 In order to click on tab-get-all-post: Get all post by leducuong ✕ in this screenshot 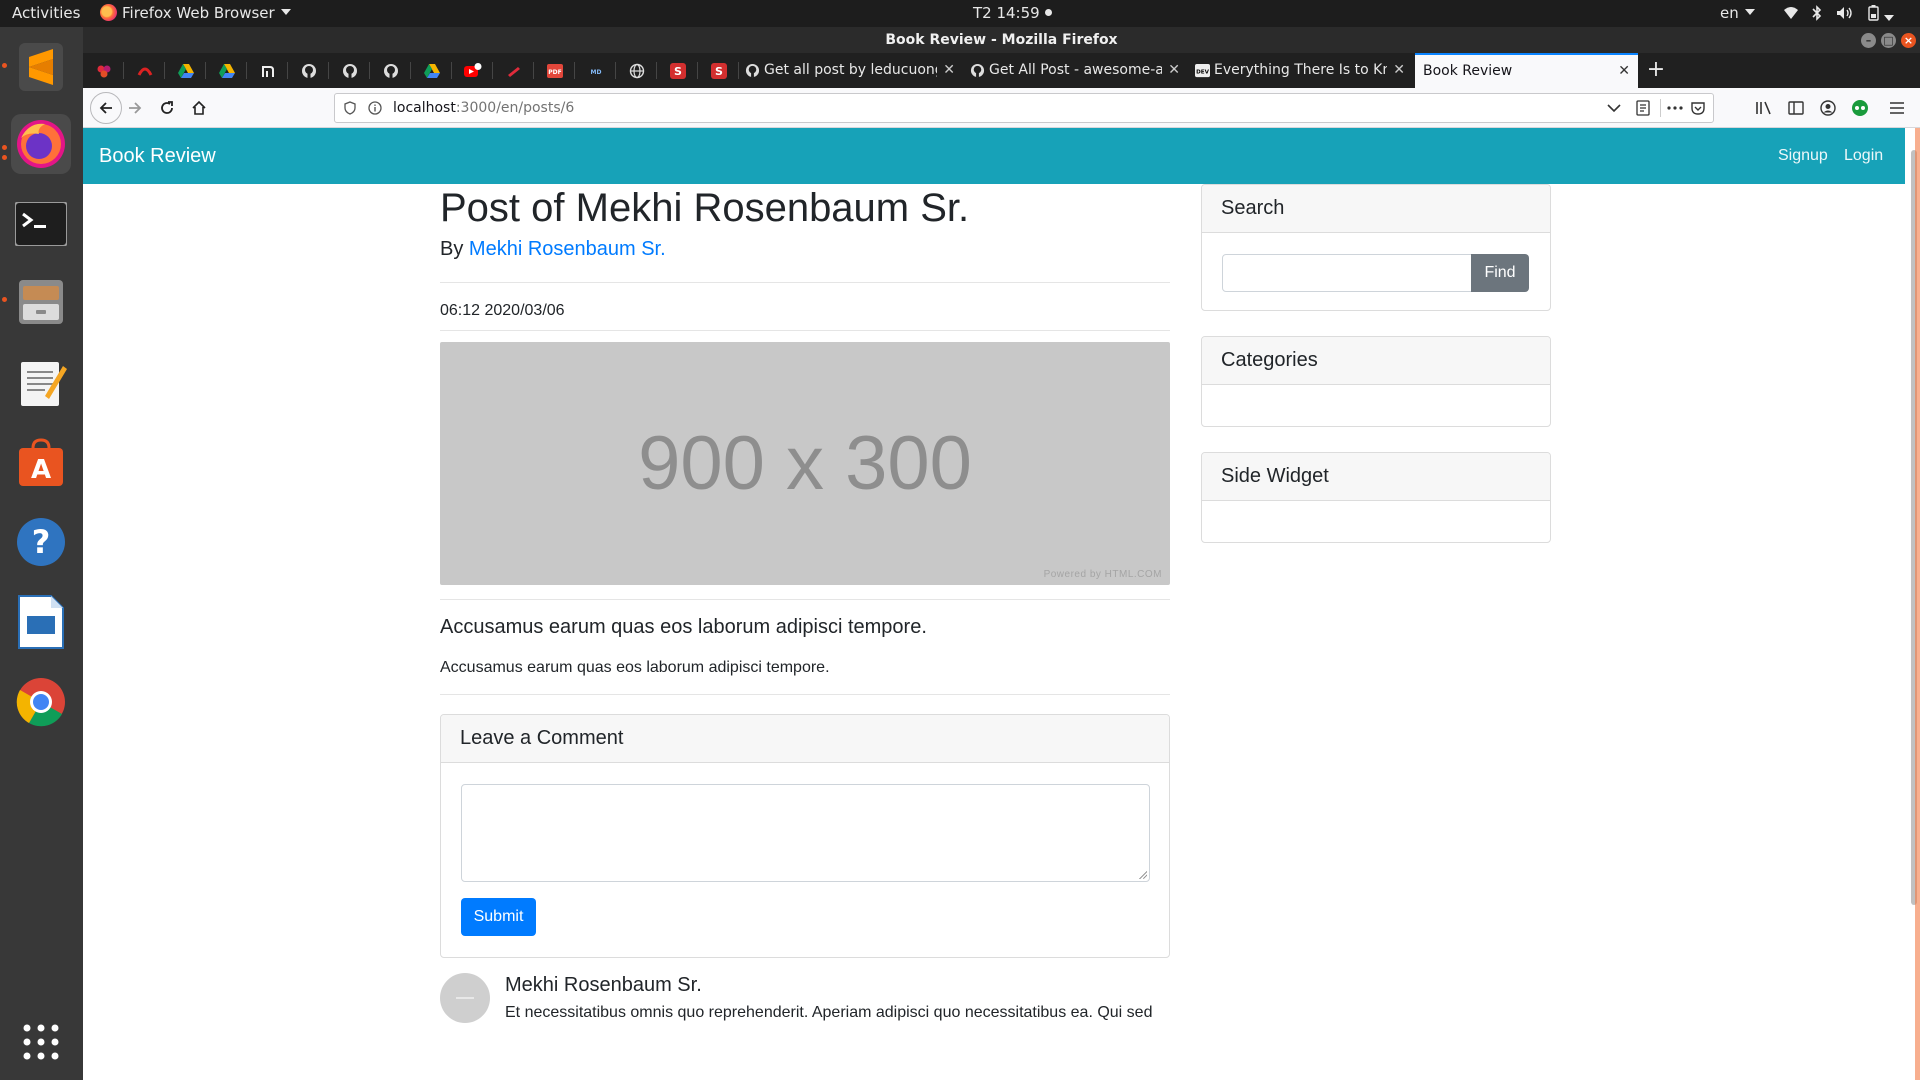, I will do `click(851, 70)`.